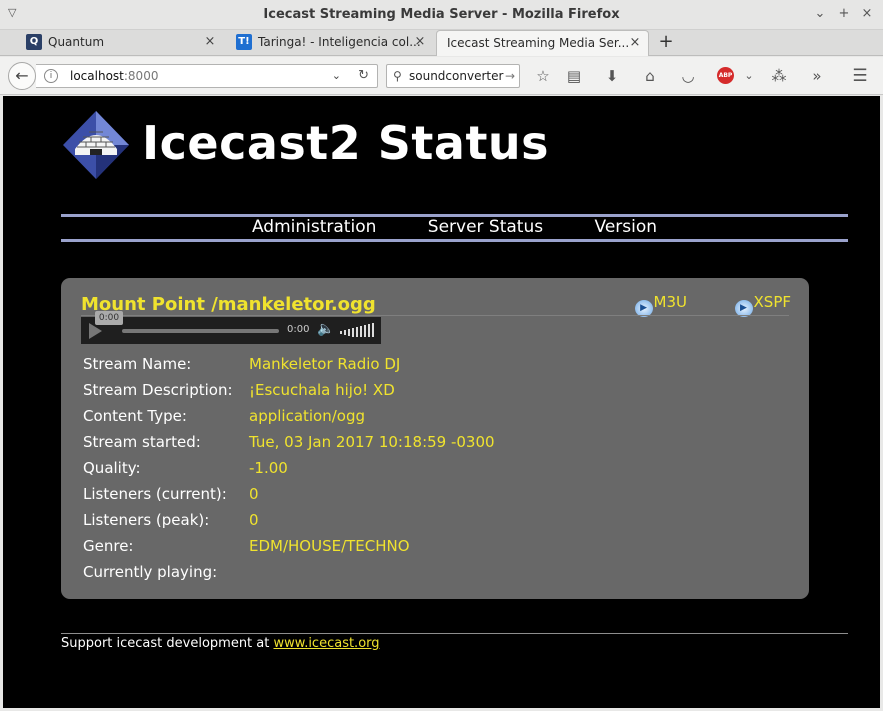 The image size is (883, 711). Describe the element at coordinates (231, 327) in the screenshot. I see `audio-player: 0:00 0:00 🔈` at that location.